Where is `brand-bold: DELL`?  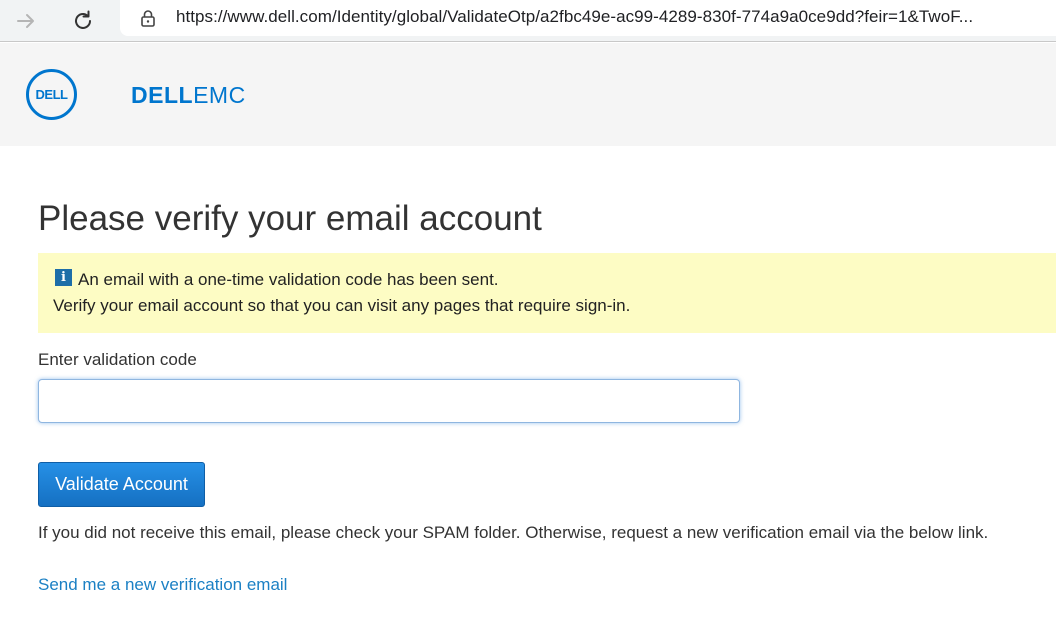
brand-bold: DELL is located at coordinates (162, 95).